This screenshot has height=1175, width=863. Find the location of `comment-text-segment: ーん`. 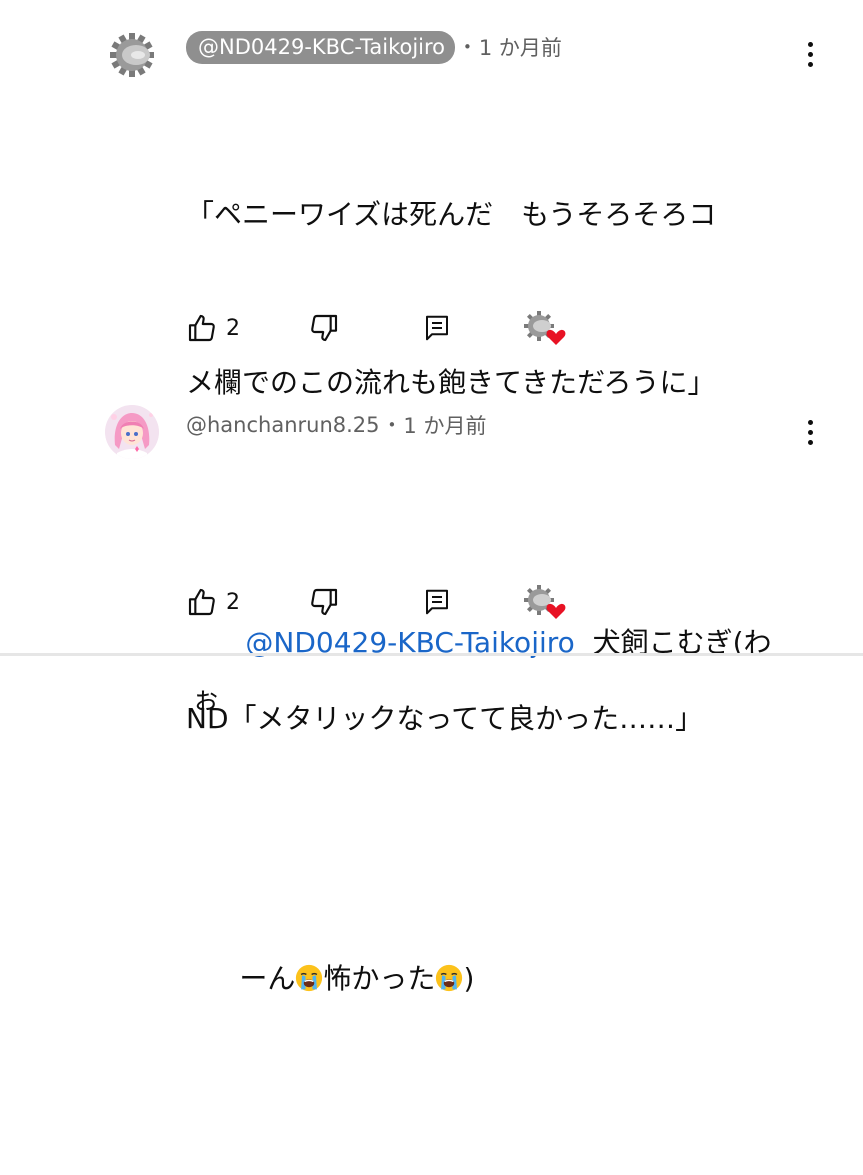

comment-text-segment: ーん is located at coordinates (267, 978).